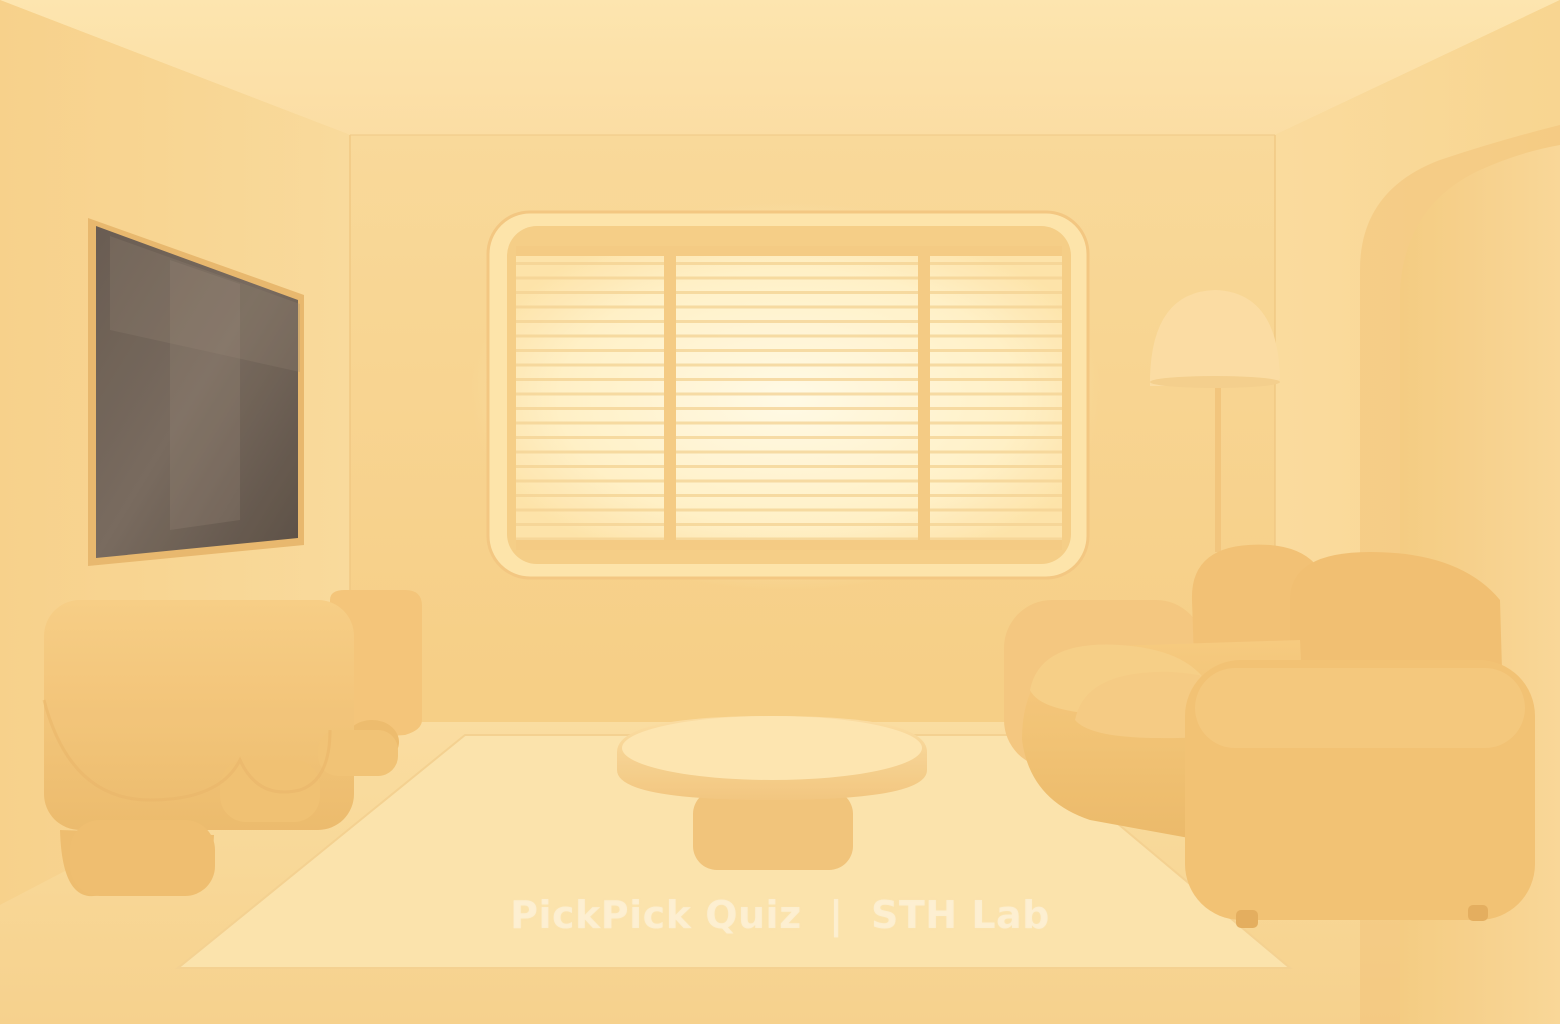  I want to click on watermark-text: PickPick Quiz | STH Lab, so click(780, 915).